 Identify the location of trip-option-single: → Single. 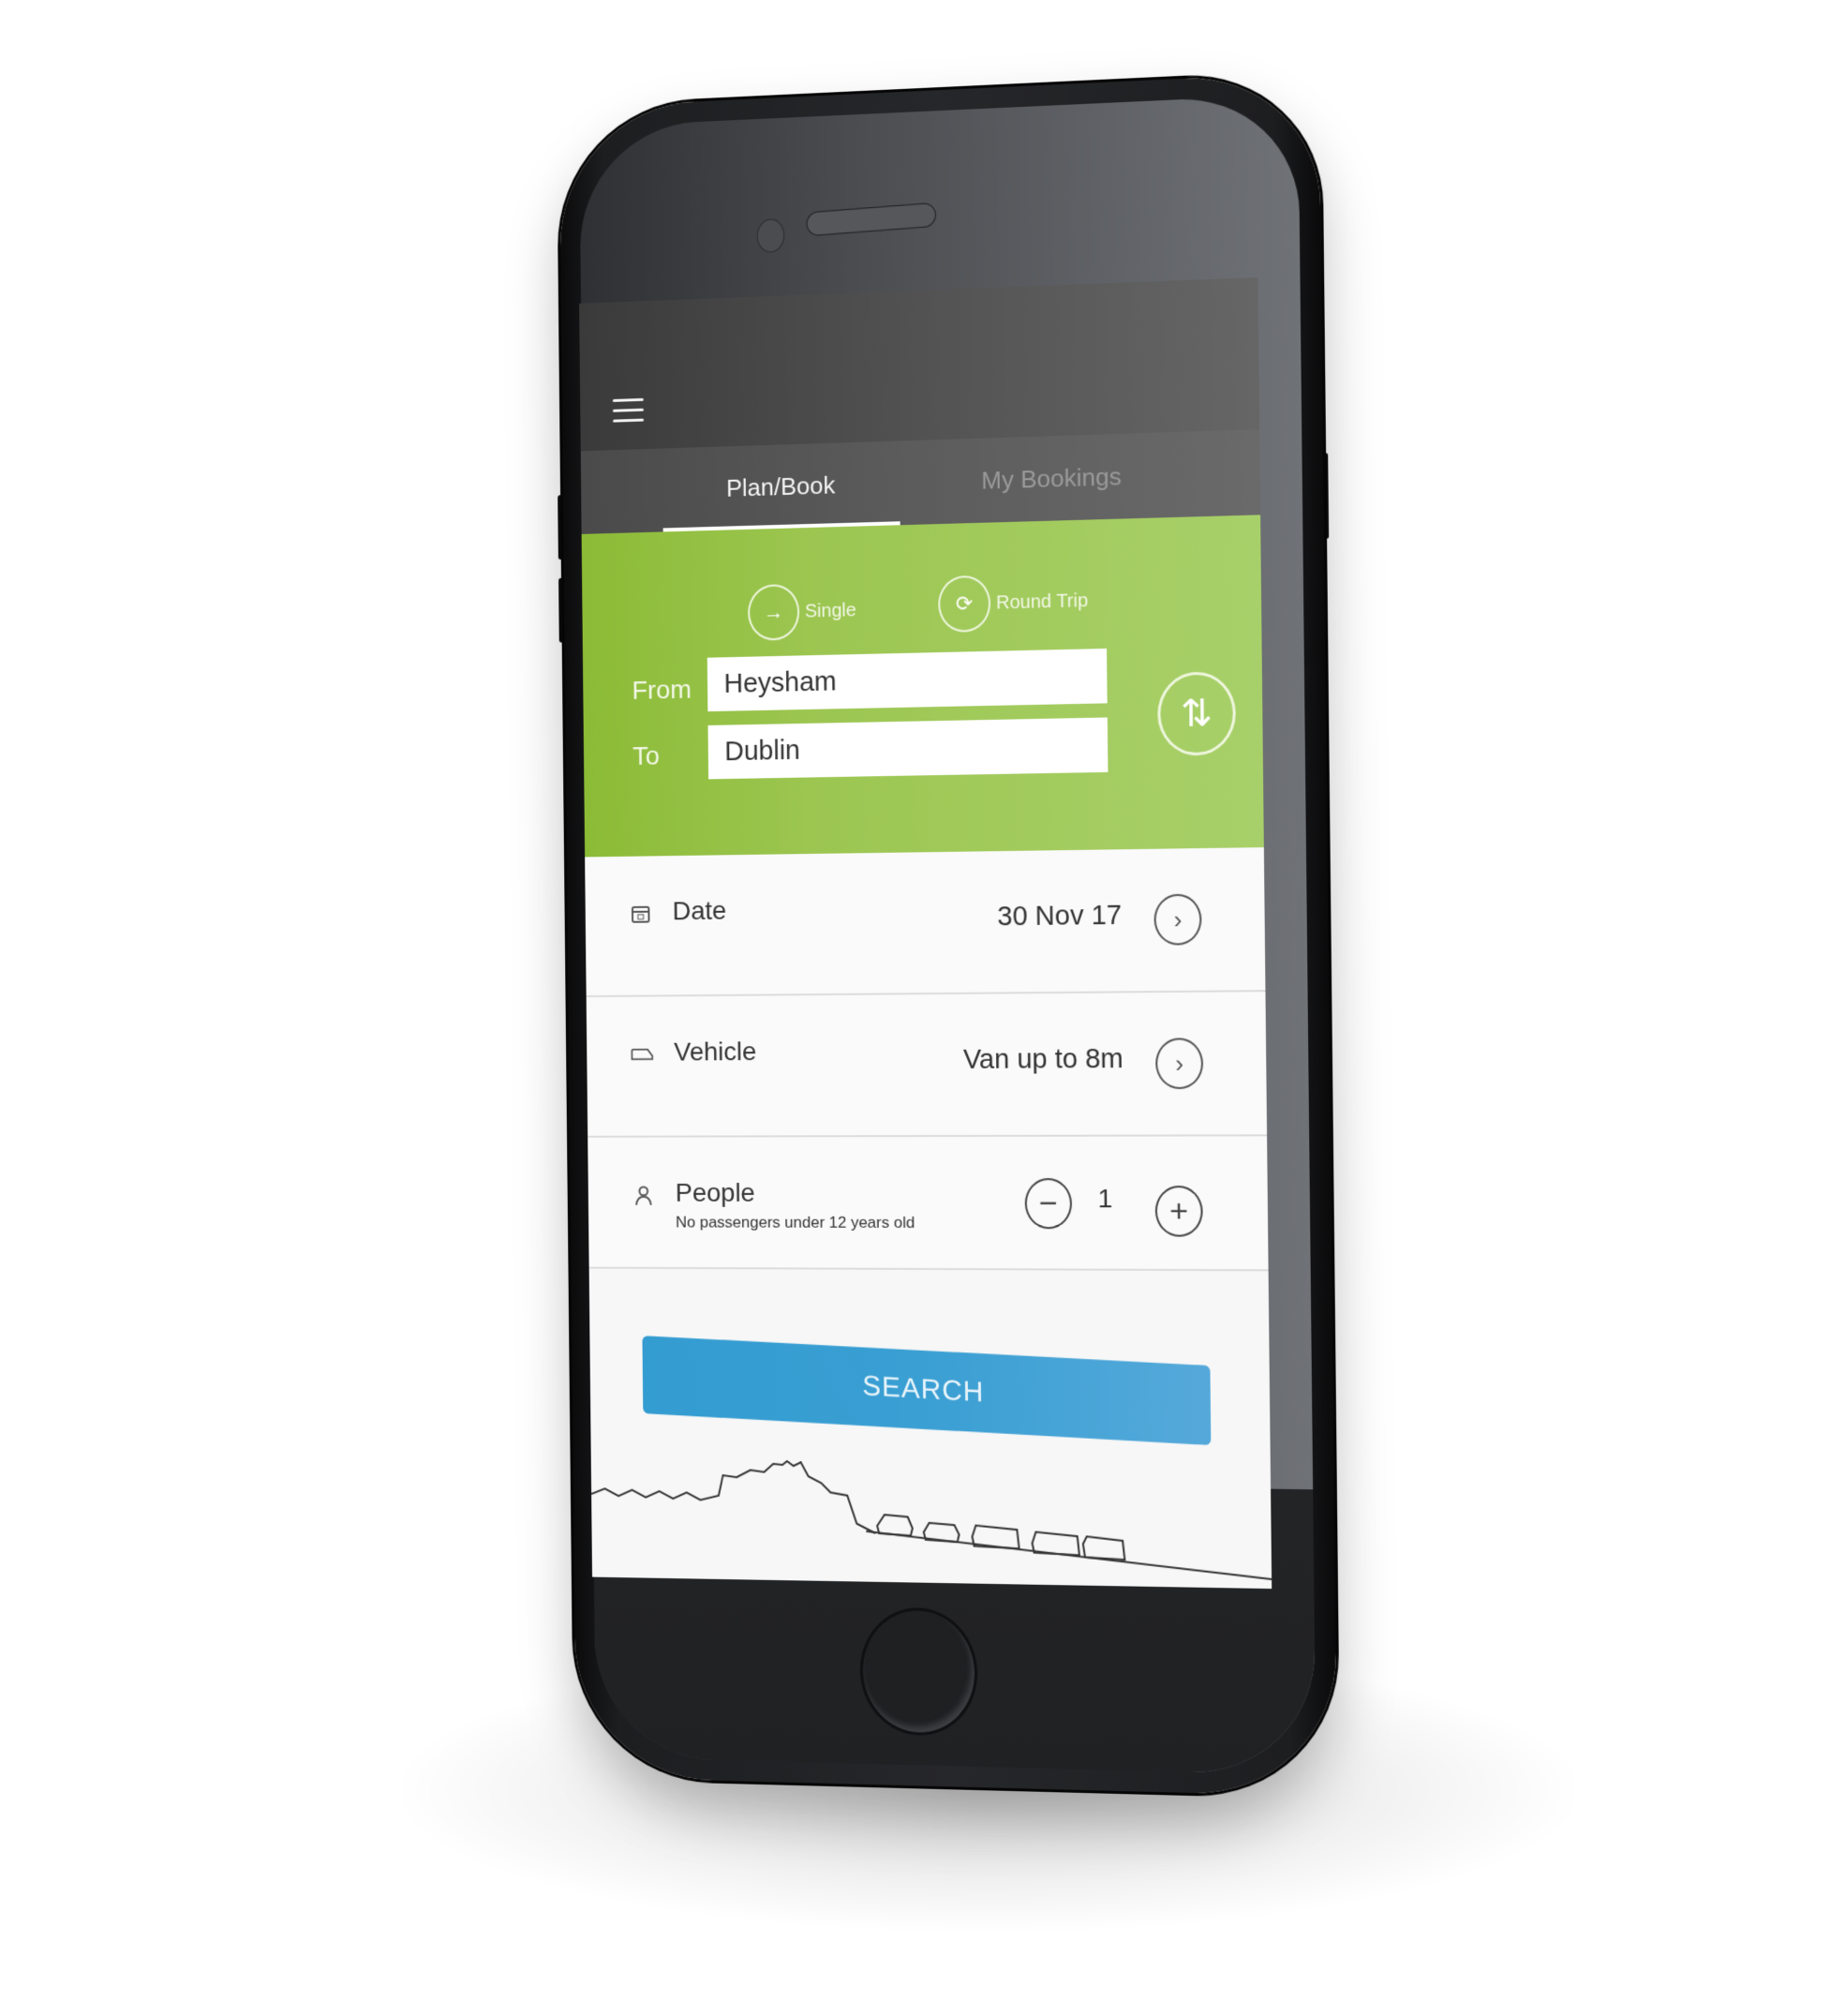
(802, 612).